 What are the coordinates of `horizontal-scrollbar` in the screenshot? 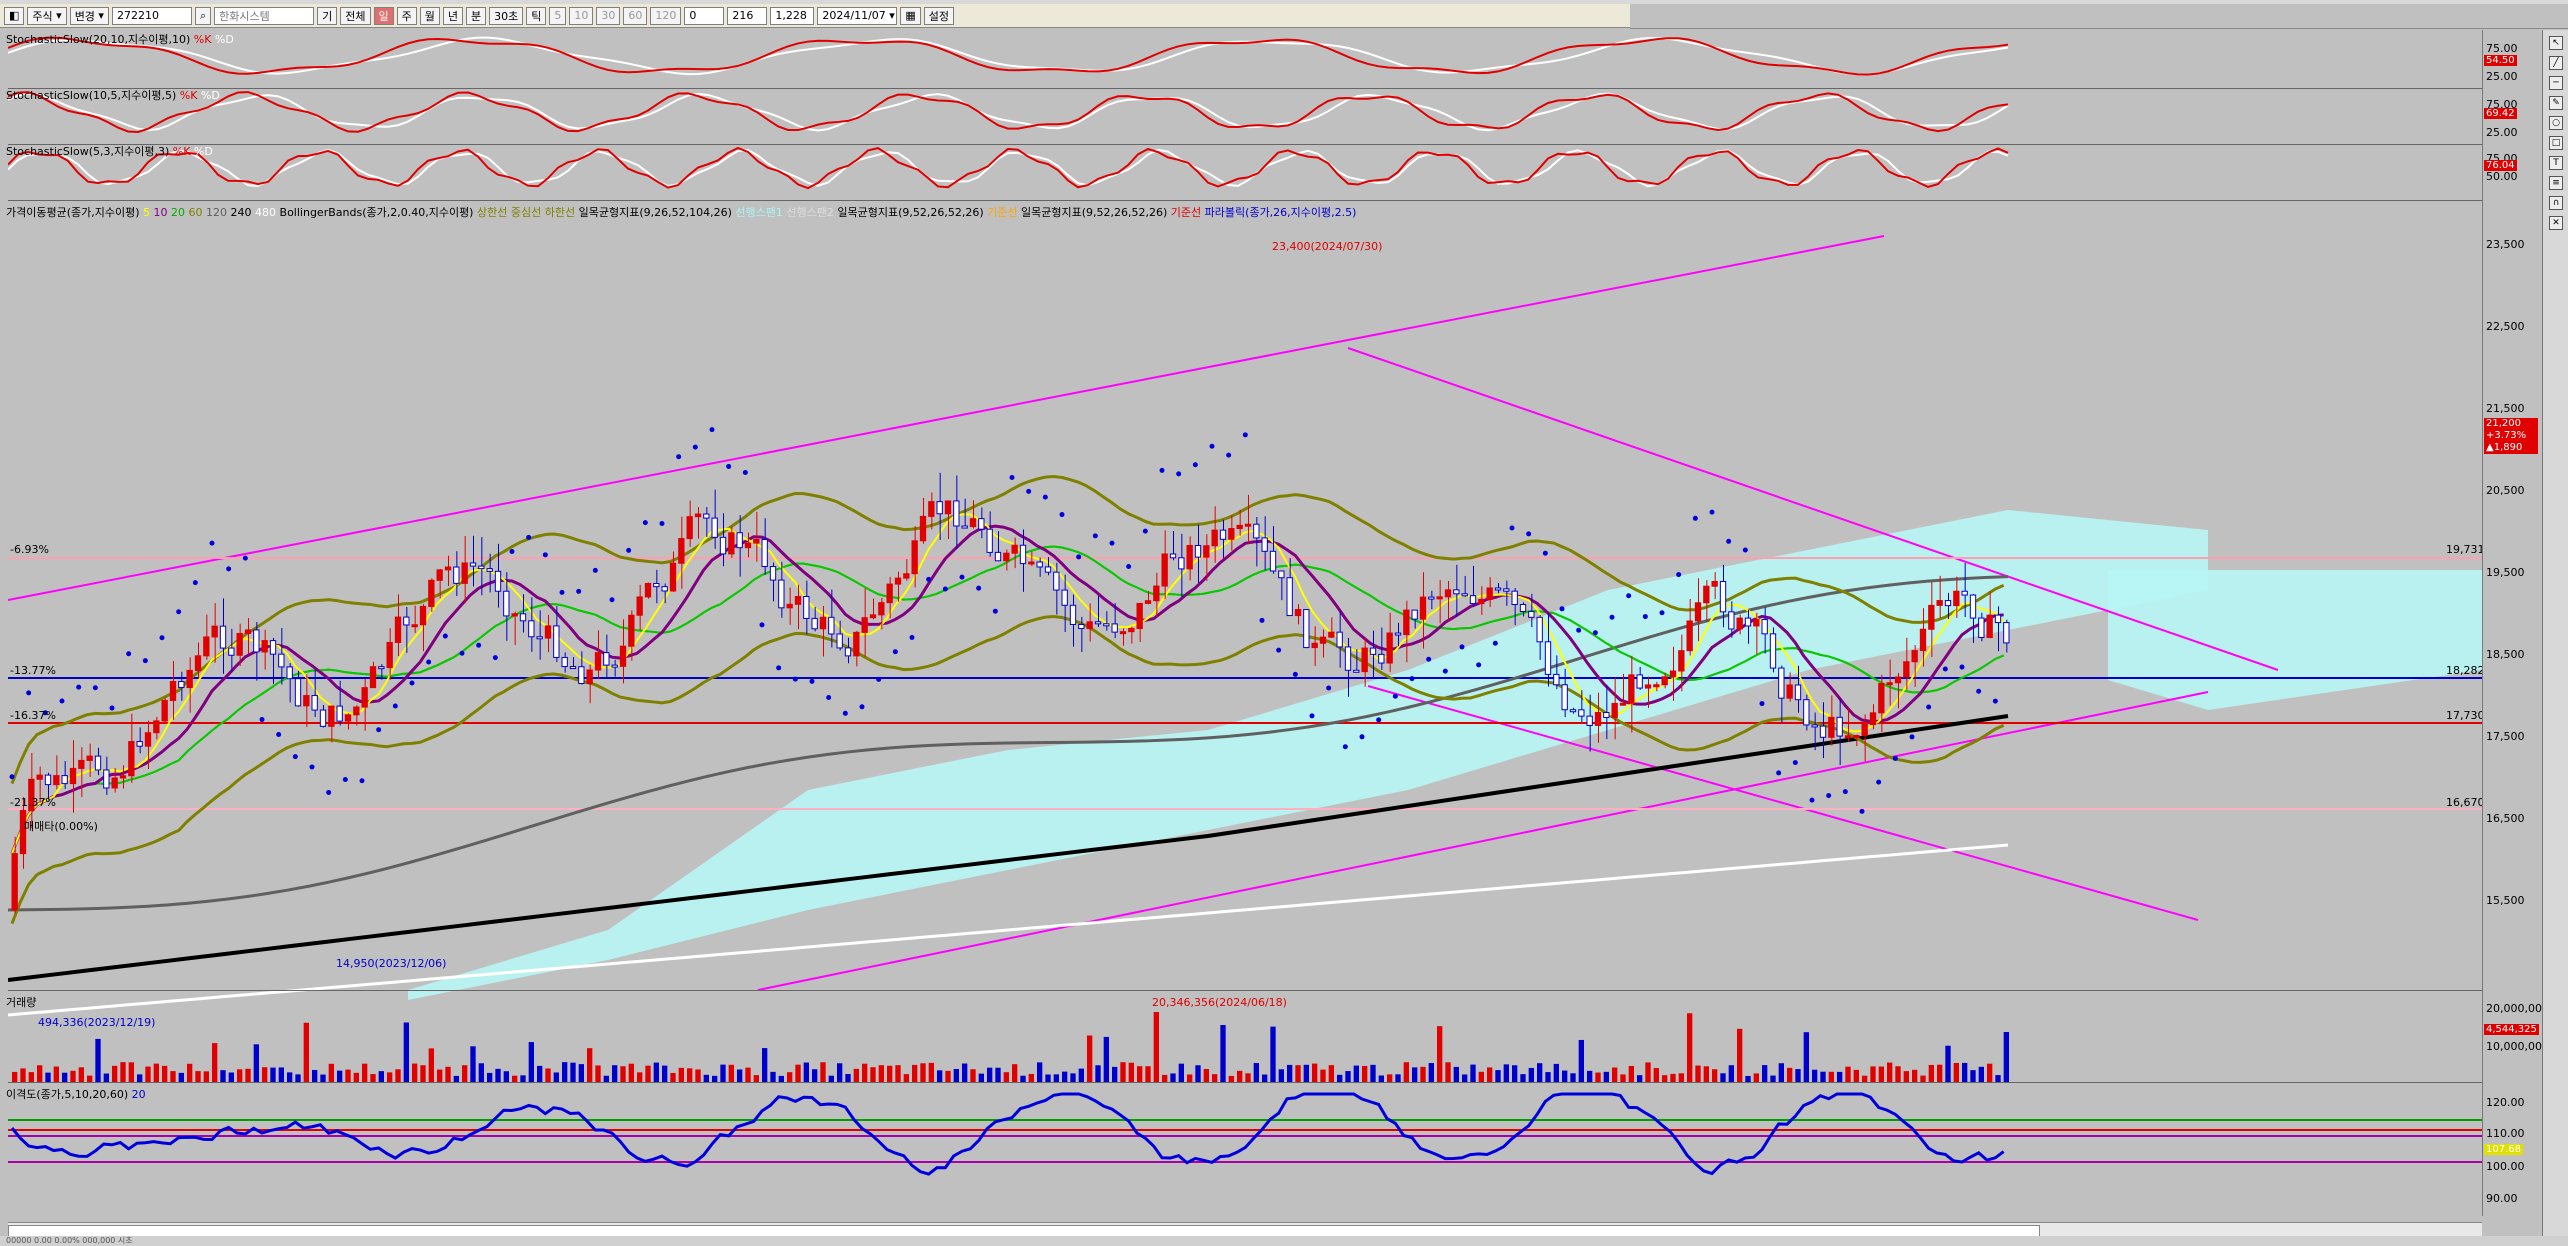 It's located at (1245, 1229).